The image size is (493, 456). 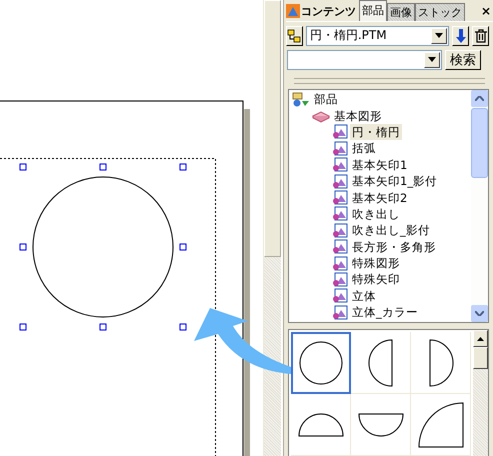 I want to click on tree-item: 立体_カラー, so click(x=385, y=312).